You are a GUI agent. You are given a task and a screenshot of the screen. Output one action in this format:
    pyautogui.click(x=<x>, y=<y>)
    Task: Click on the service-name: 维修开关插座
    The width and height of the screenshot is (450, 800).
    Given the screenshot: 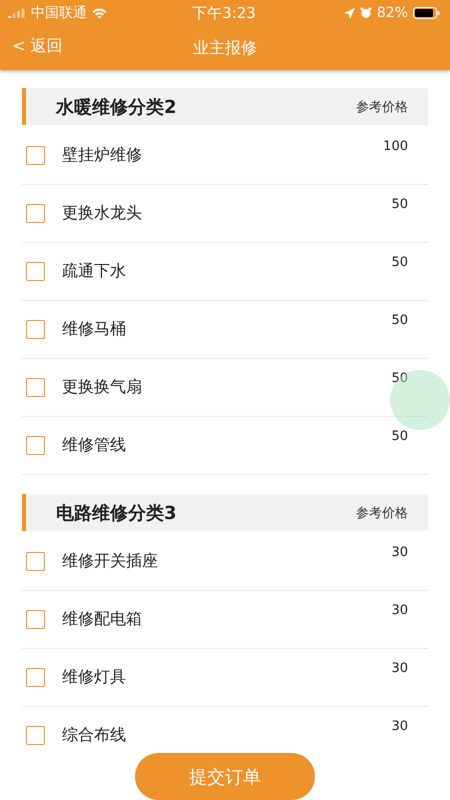 What is the action you would take?
    pyautogui.click(x=110, y=561)
    